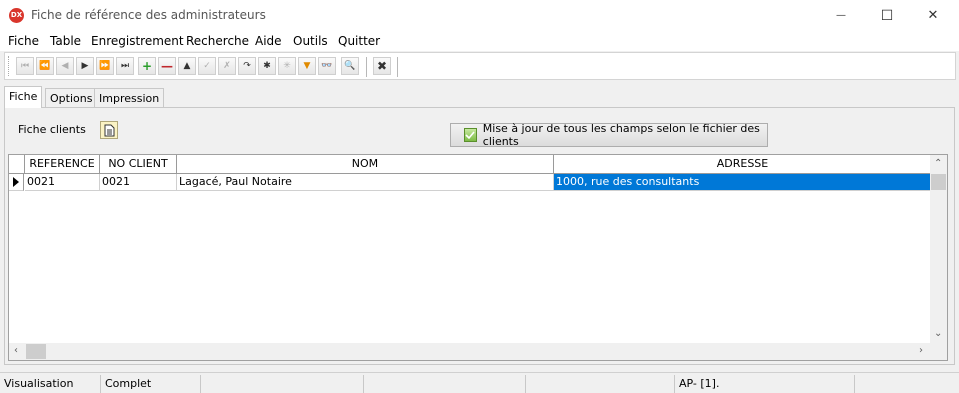  I want to click on menu-table: Table, so click(65, 41).